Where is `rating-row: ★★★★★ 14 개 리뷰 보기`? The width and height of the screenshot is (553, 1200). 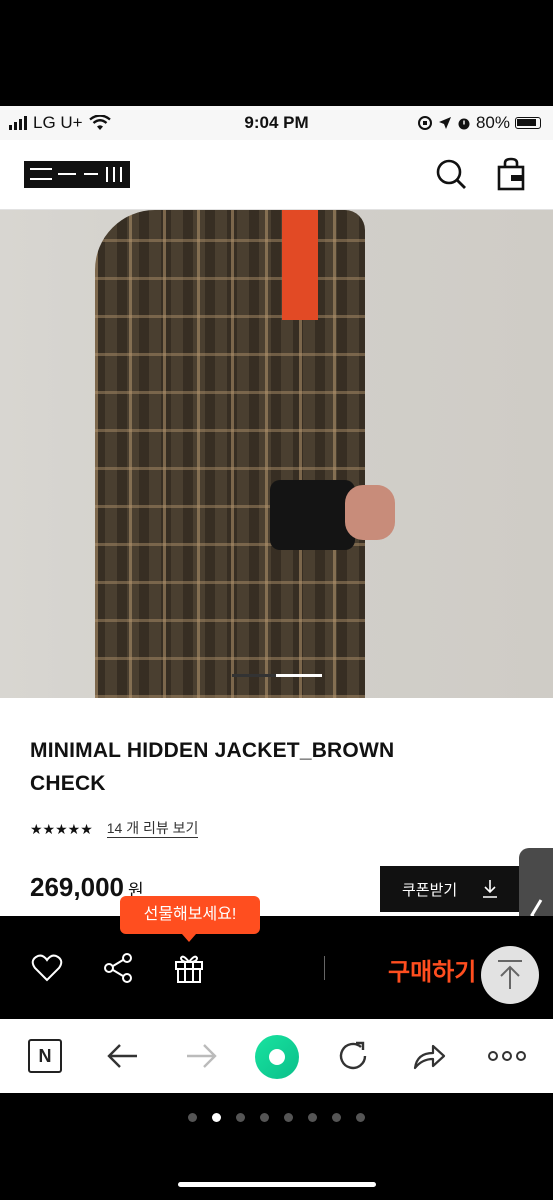 rating-row: ★★★★★ 14 개 리뷰 보기 is located at coordinates (114, 829).